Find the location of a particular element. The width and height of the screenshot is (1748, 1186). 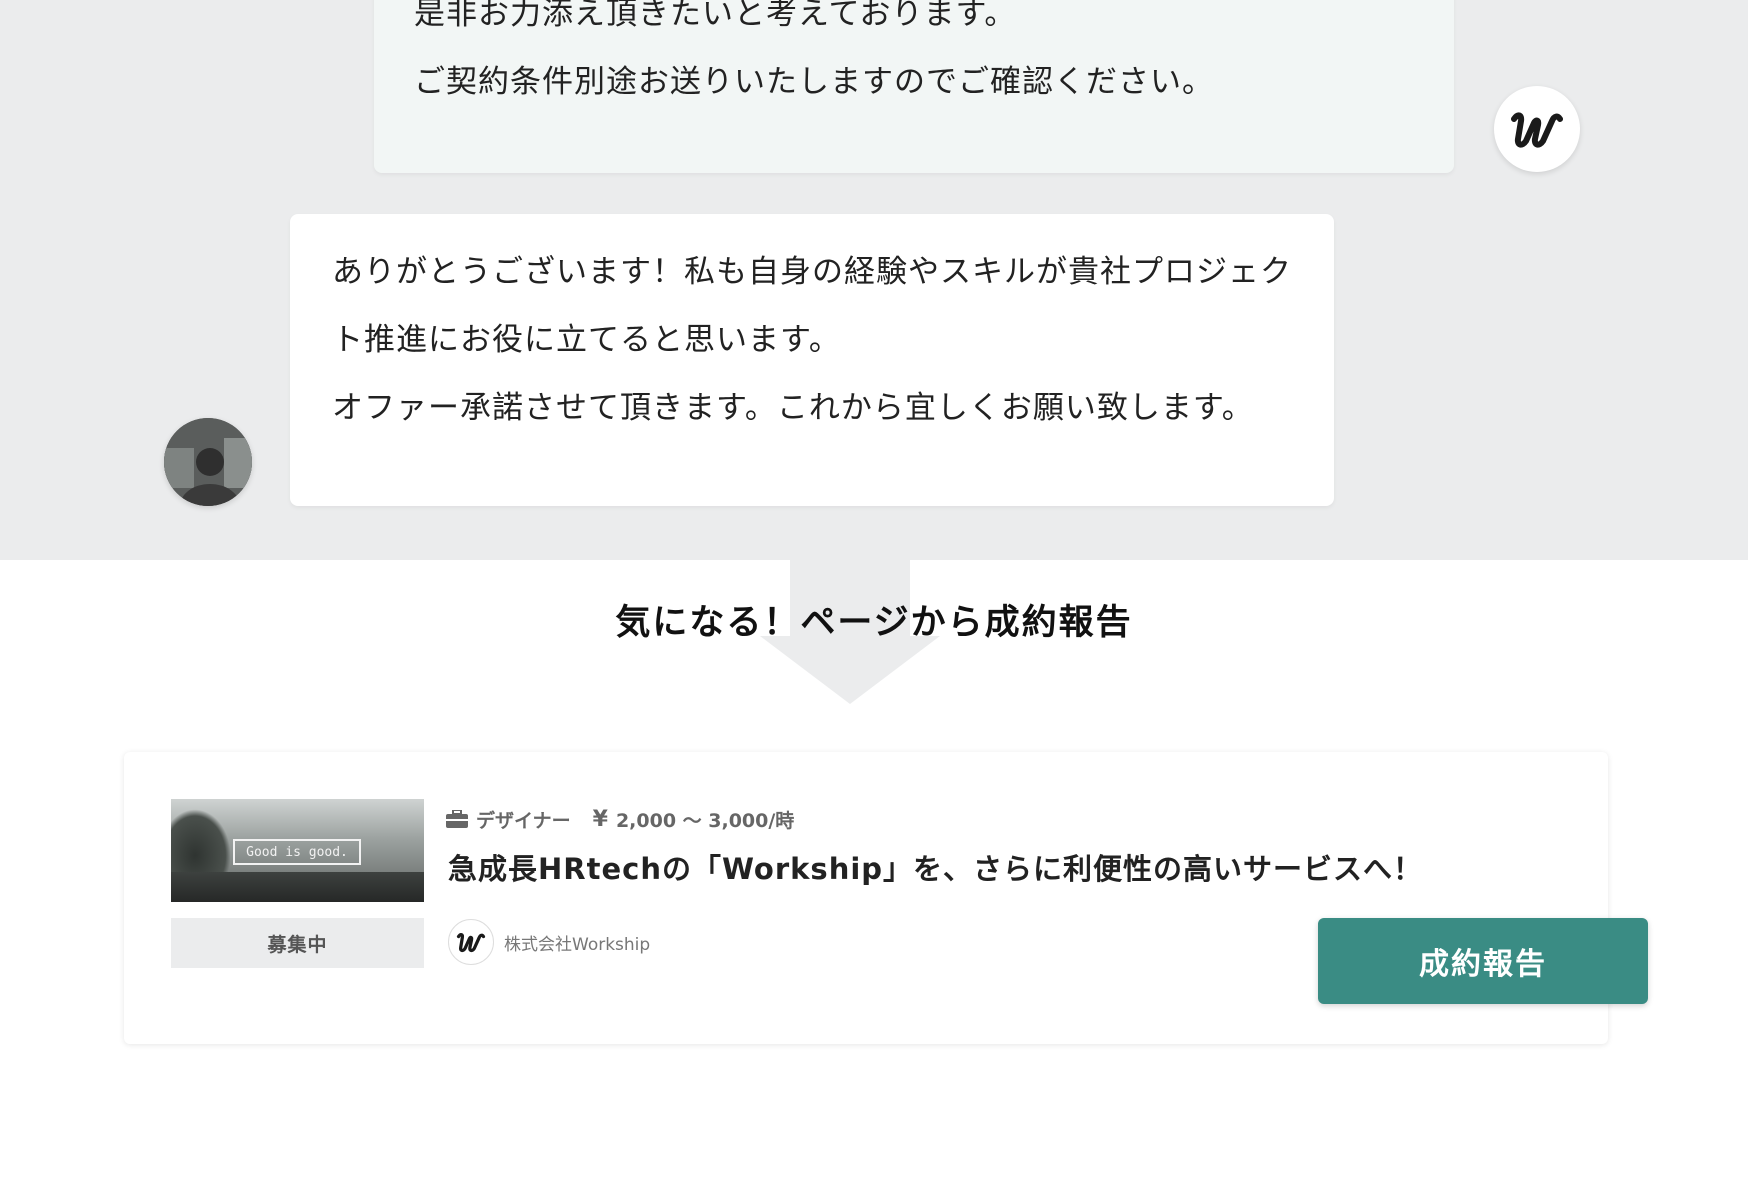

company-name: 株式会社Workship is located at coordinates (577, 944).